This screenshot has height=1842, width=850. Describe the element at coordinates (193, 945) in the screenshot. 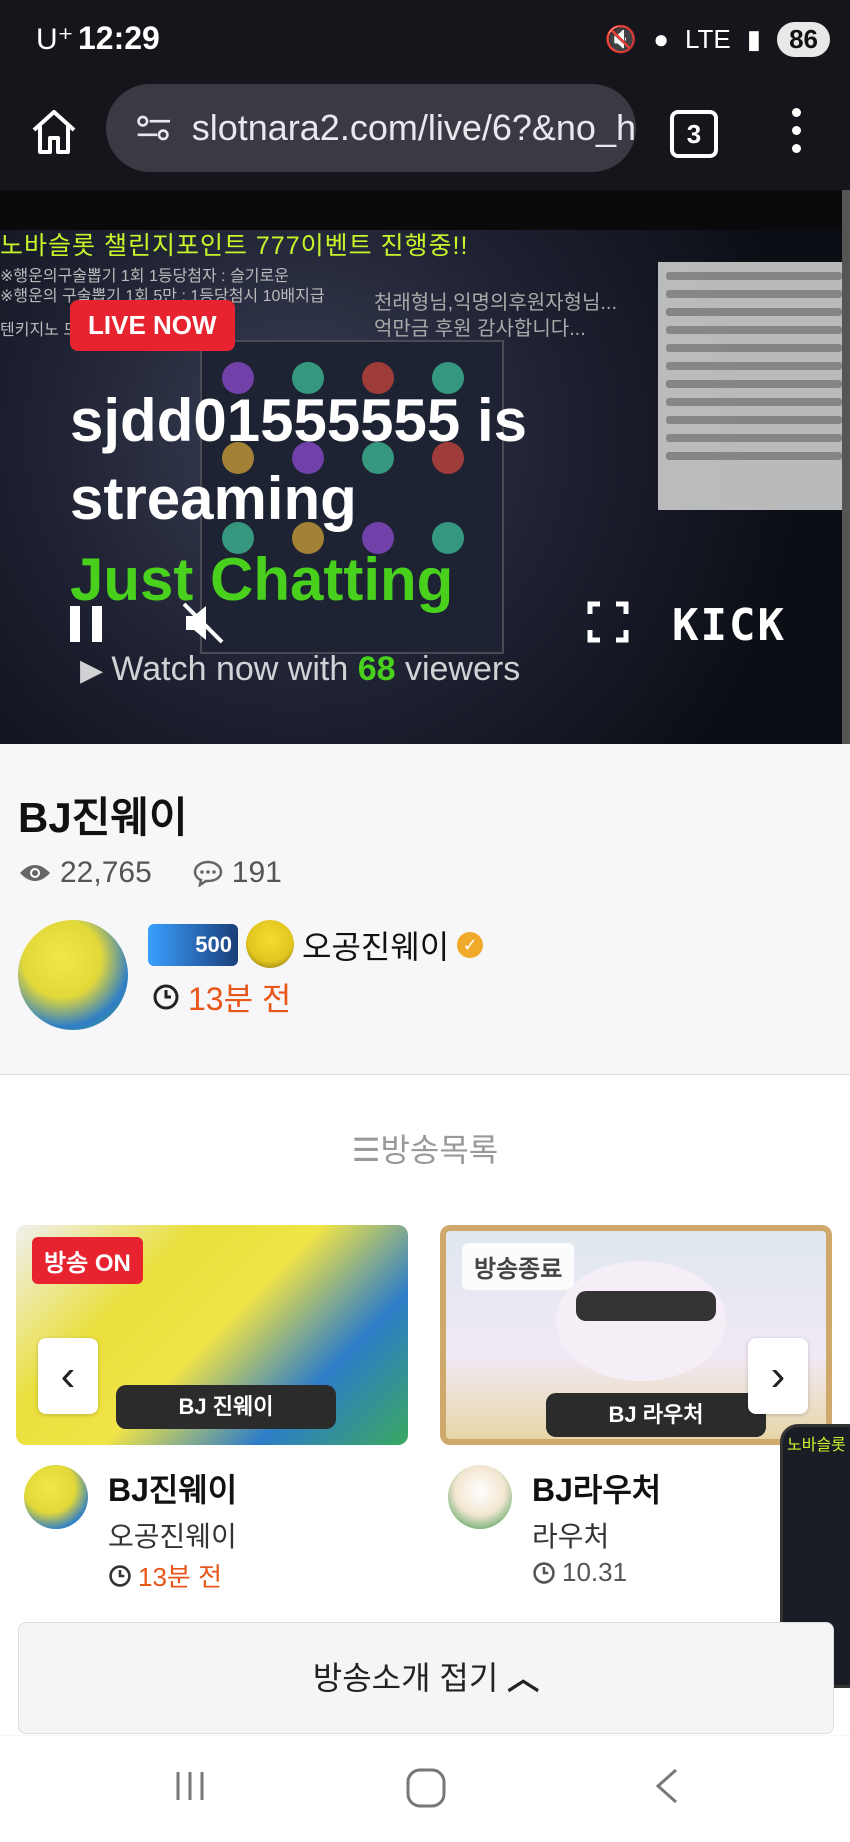

I see `level-badge: 500` at that location.